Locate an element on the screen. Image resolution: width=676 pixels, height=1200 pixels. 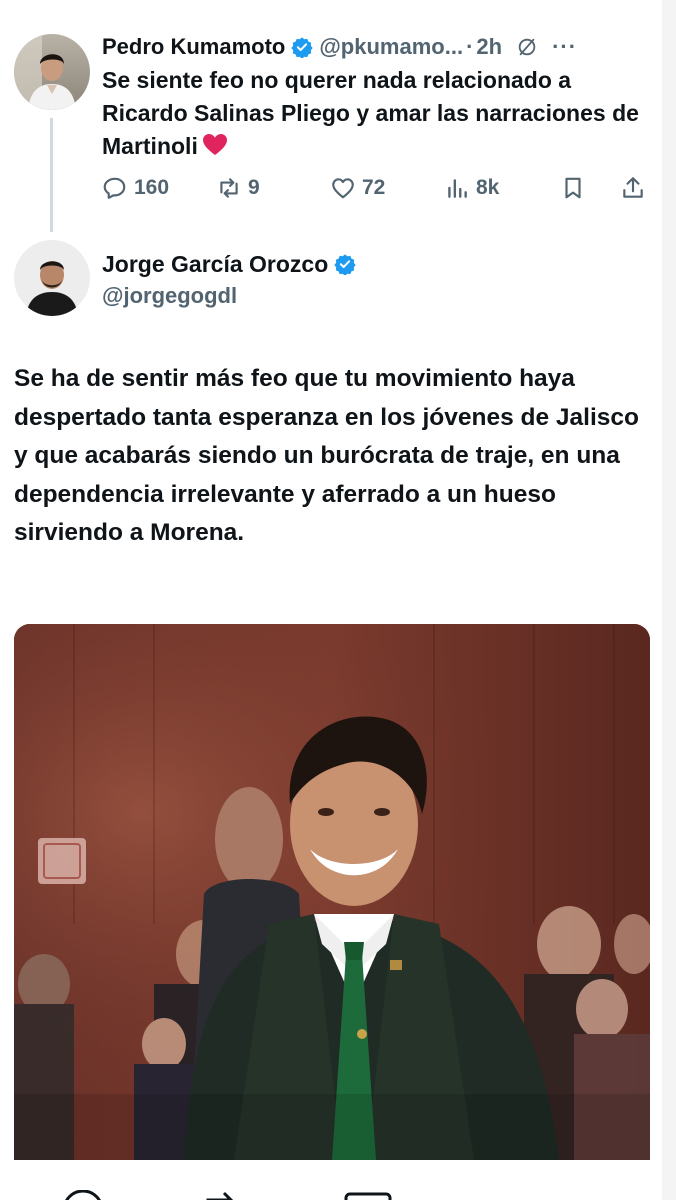
search-icon is located at coordinates (83, 1195).